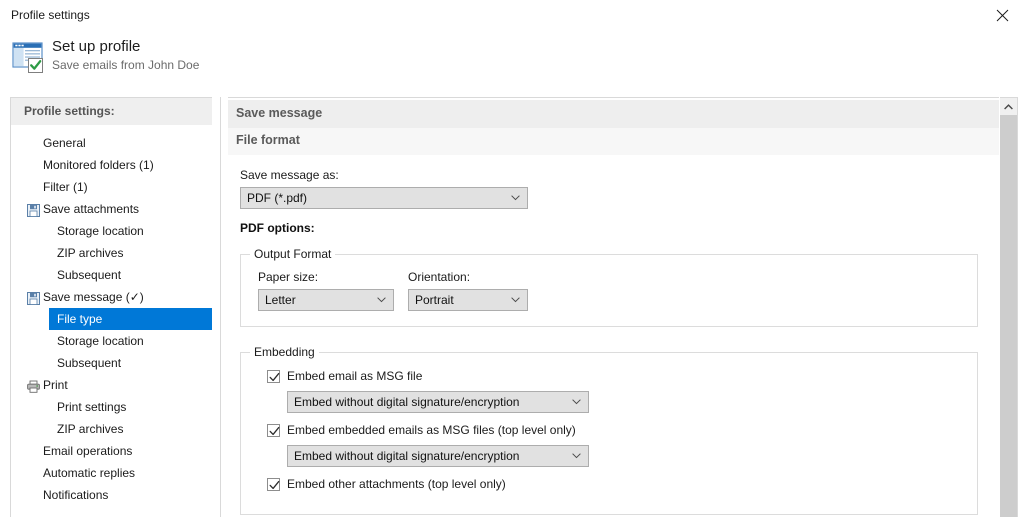  Describe the element at coordinates (284, 352) in the screenshot. I see `embedding-legend: Embedding` at that location.